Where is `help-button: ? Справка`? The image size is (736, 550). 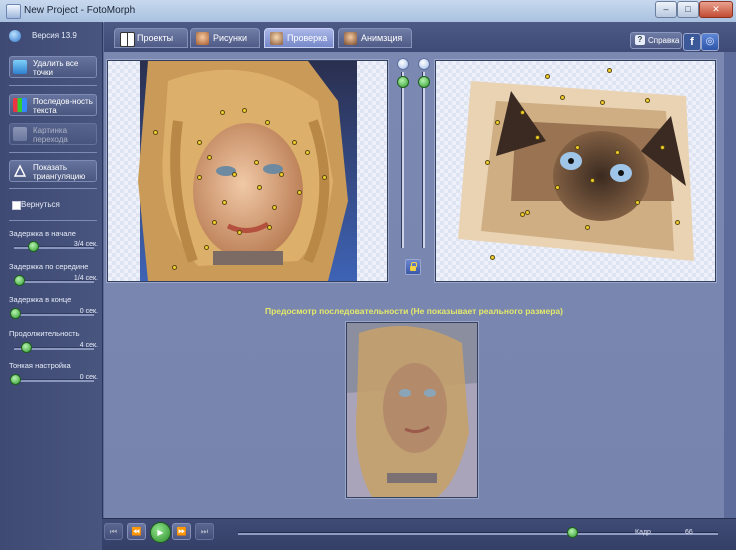
help-button: ? Справка is located at coordinates (656, 40).